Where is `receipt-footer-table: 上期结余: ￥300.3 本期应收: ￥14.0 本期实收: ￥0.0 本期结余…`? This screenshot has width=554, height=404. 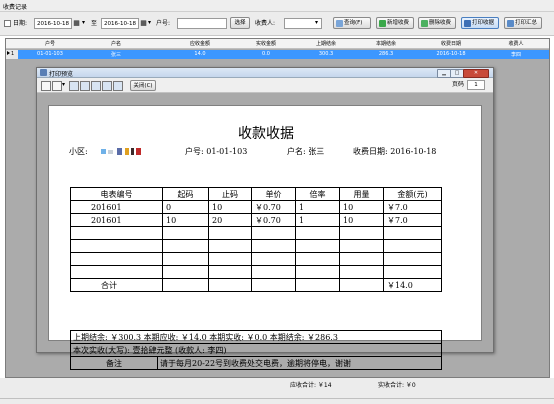
receipt-footer-table: 上期结余: ￥300.3 本期应收: ￥14.0 本期实收: ￥0.0 本期结余… is located at coordinates (256, 350).